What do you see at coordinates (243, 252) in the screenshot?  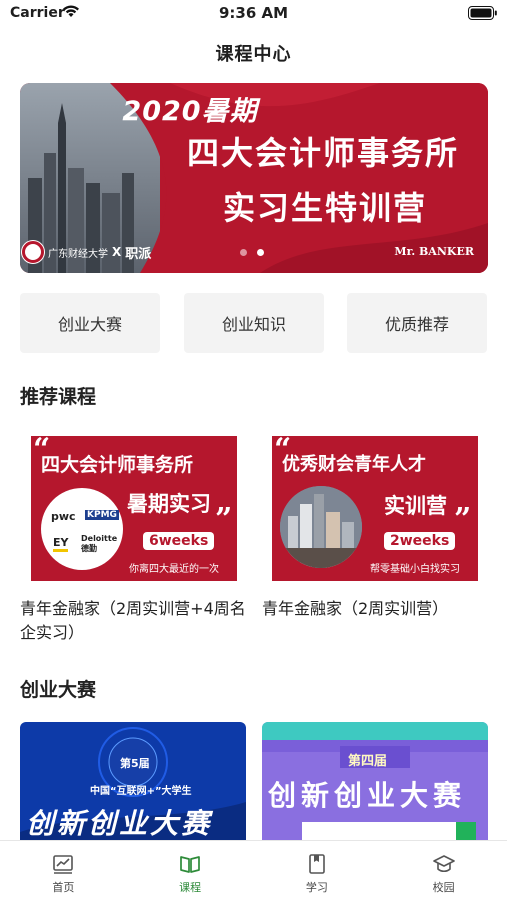 I see `pager-dot` at bounding box center [243, 252].